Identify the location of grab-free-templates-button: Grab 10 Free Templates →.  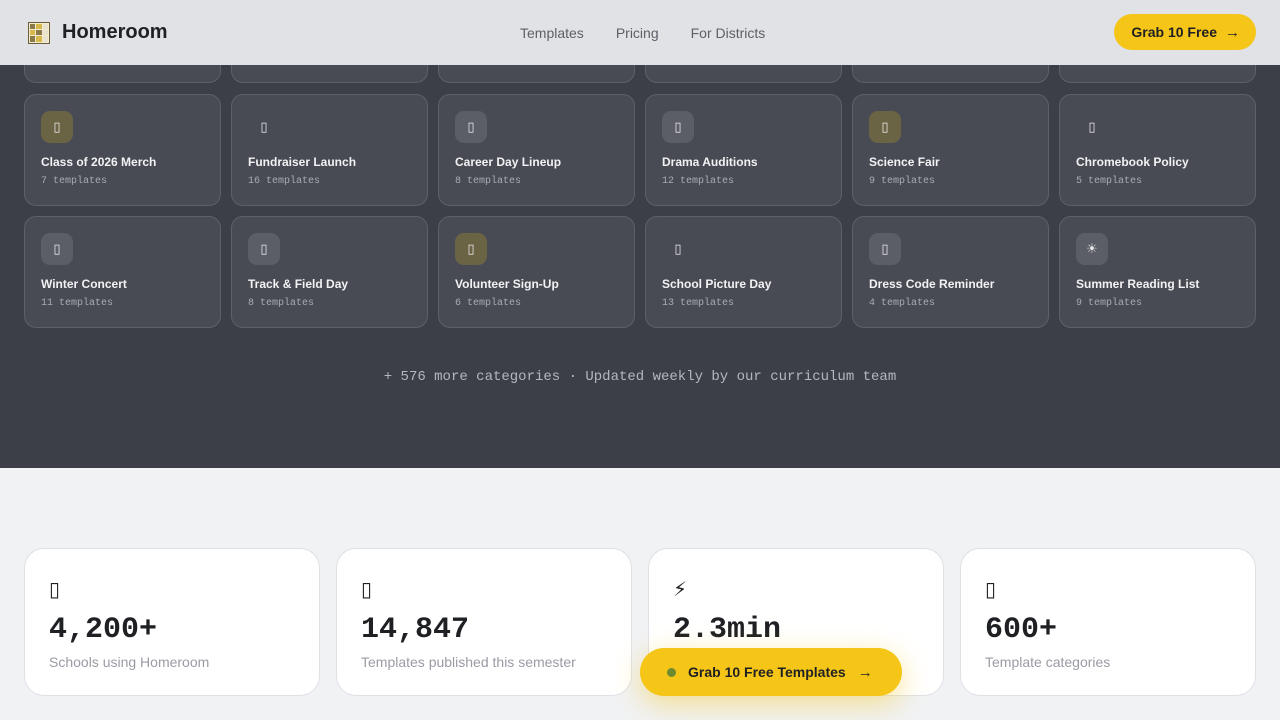
(771, 672).